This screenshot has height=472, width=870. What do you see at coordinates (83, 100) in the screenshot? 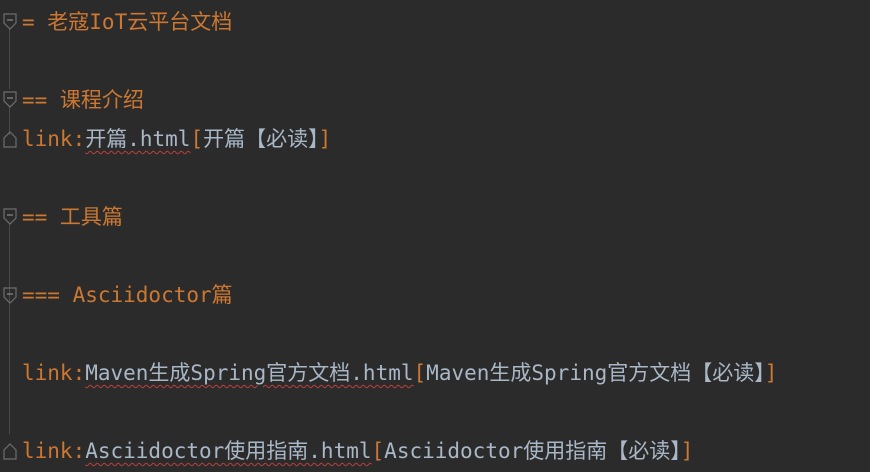
I see `code-line-heading: == 课程介绍` at bounding box center [83, 100].